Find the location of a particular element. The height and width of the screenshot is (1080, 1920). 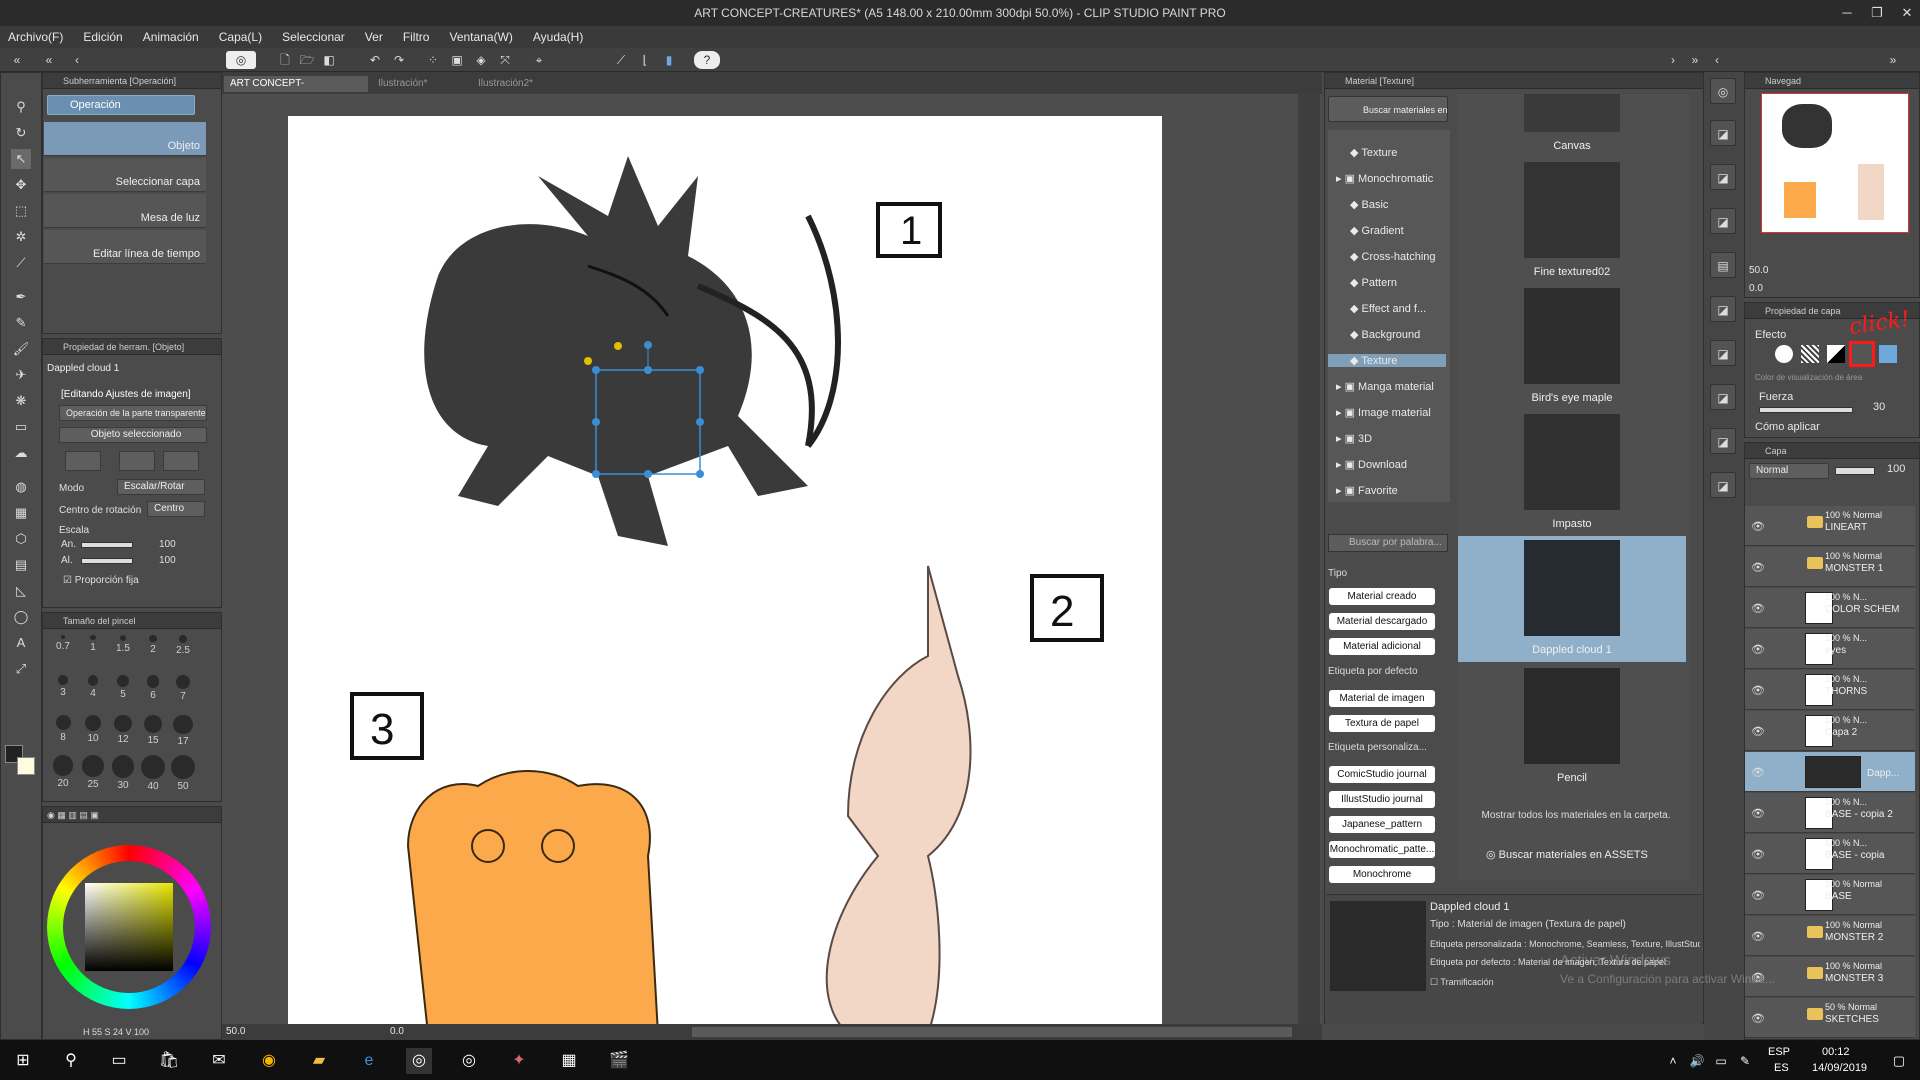

thumb-impasto is located at coordinates (1572, 462).